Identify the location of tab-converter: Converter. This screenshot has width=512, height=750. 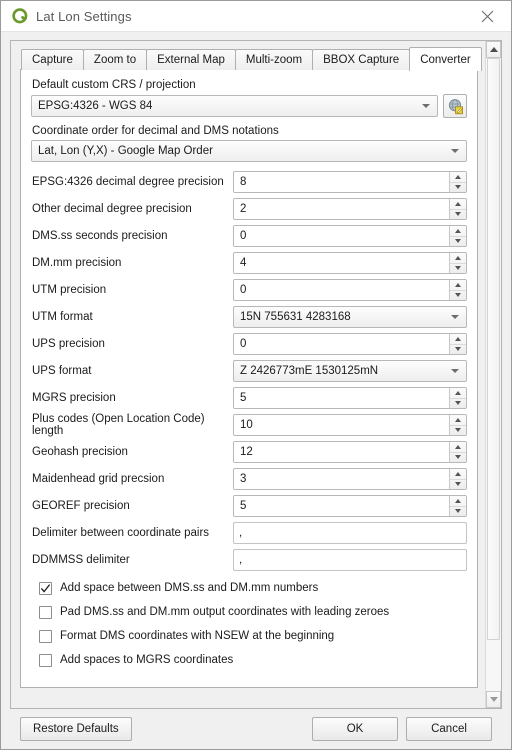
(445, 59).